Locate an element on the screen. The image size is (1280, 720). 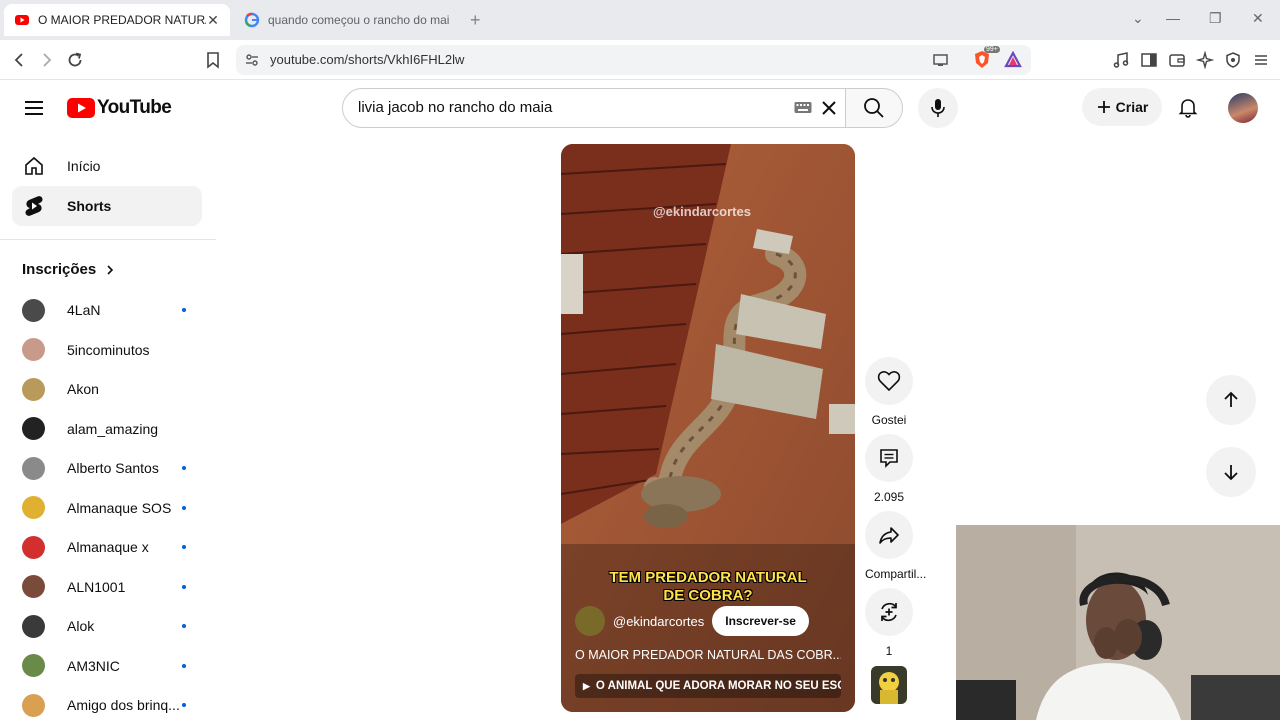
youtube-favicon-icon is located at coordinates (22, 20).